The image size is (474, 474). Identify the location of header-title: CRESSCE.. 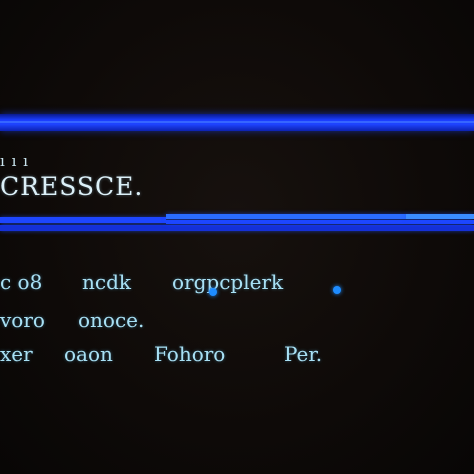
(72, 186).